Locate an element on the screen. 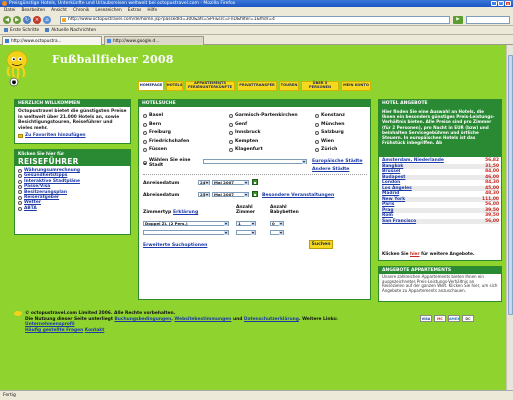 This screenshot has width=513, height=400. back-icon: ◀ is located at coordinates (7, 20).